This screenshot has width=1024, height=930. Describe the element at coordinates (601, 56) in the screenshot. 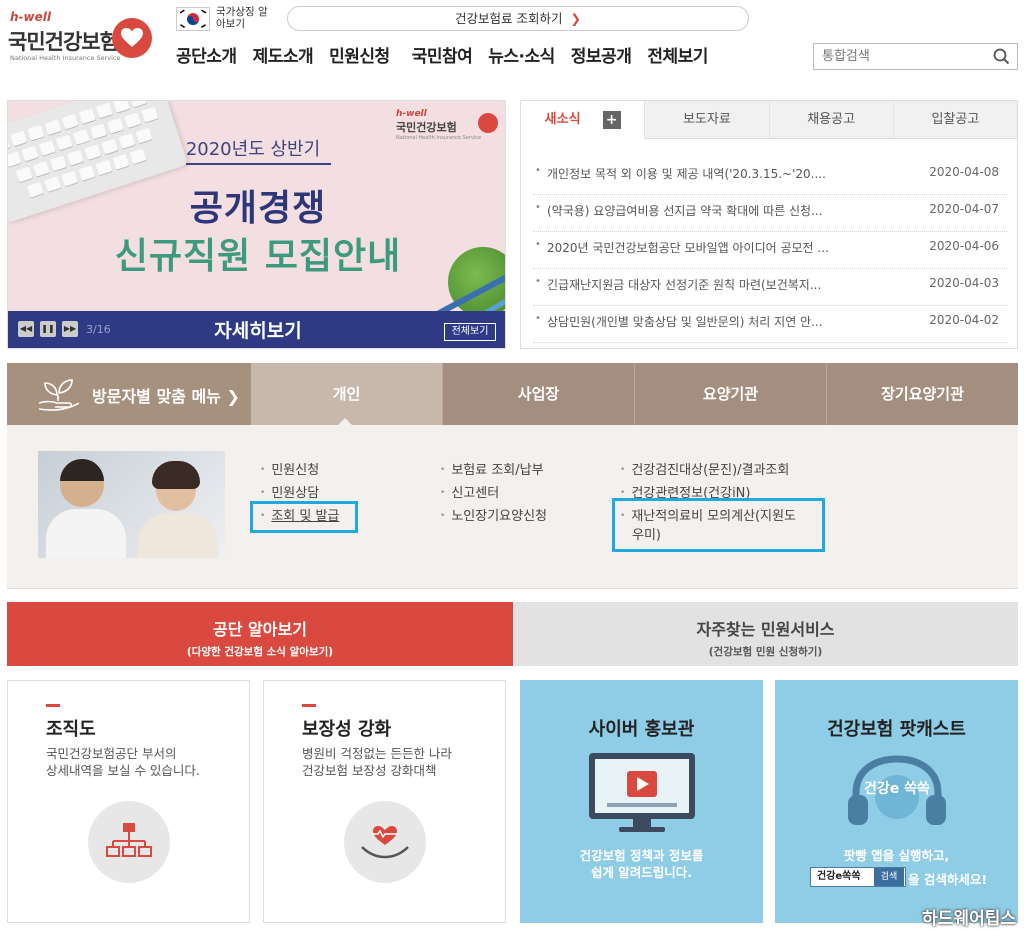

I see `nav-item-disclosure: 정보공개` at that location.